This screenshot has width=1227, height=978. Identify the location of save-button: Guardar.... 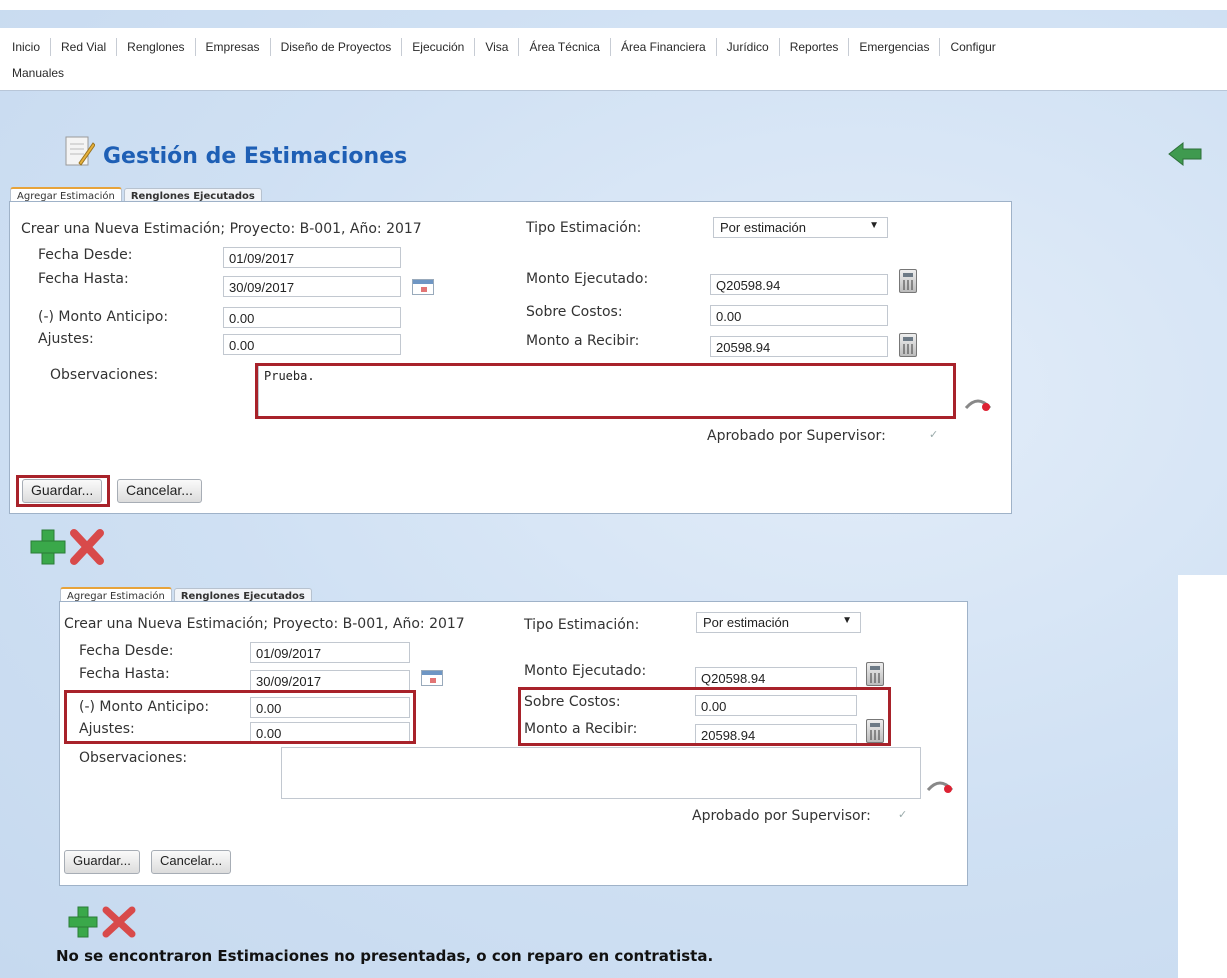
(102, 862).